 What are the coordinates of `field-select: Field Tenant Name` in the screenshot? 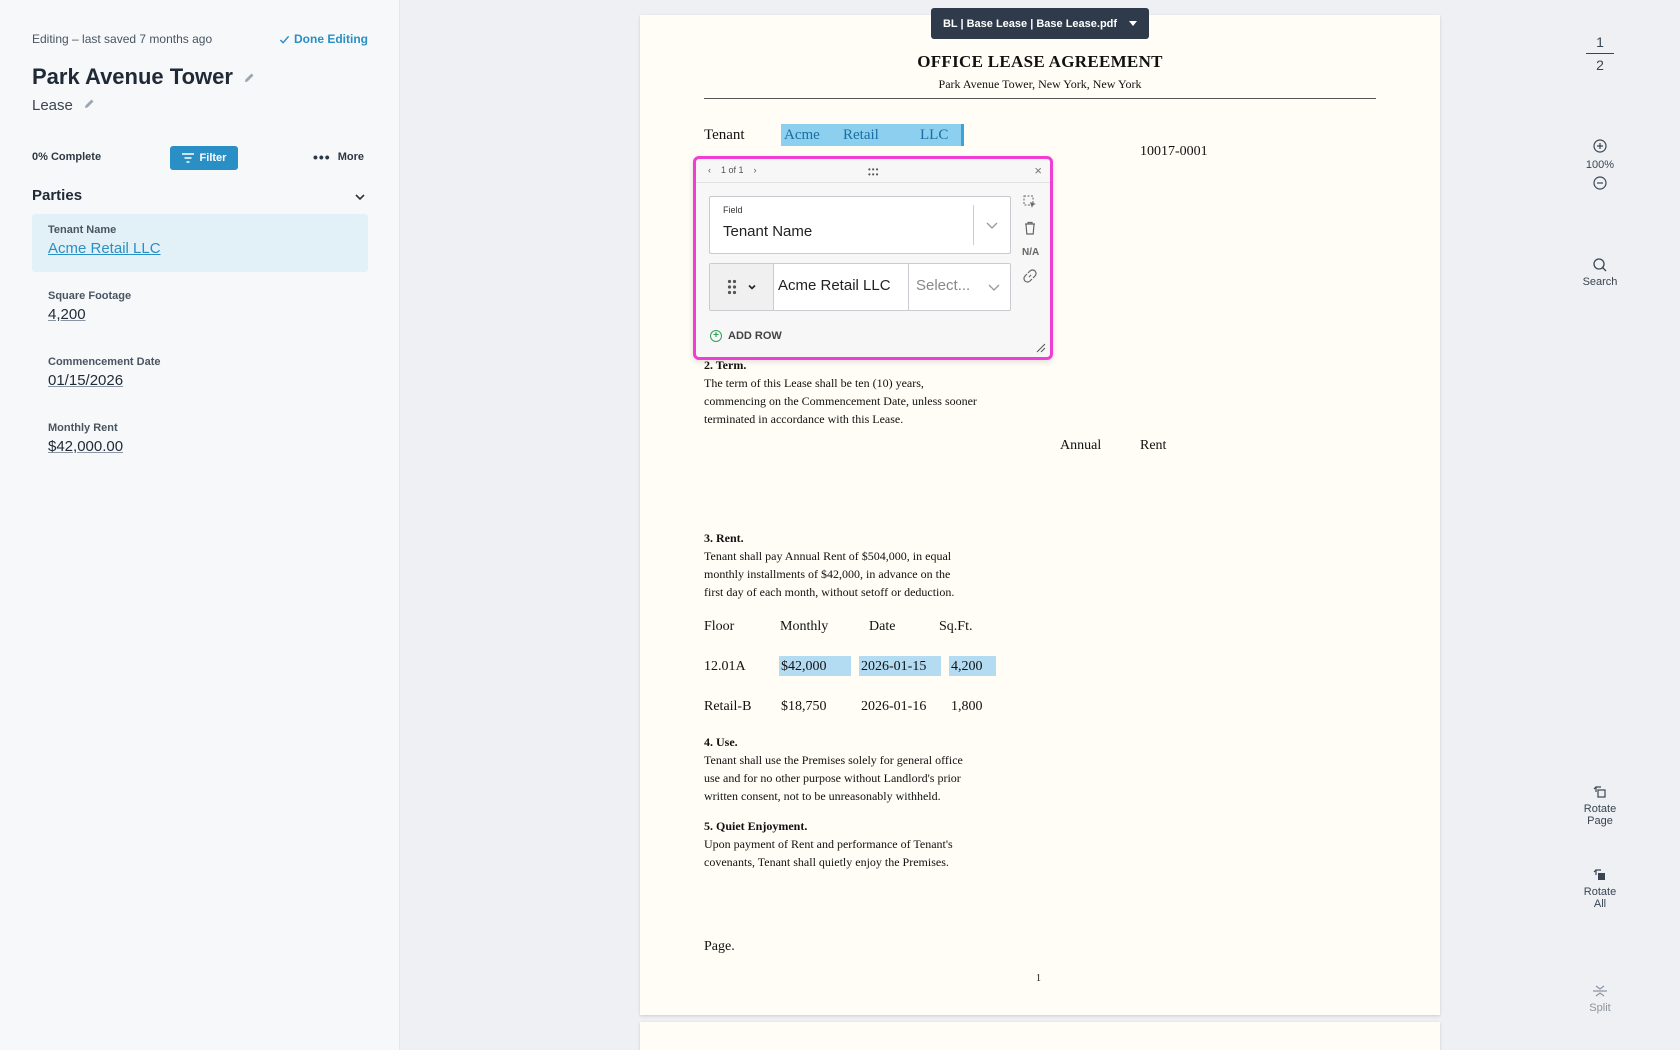 It's located at (860, 225).